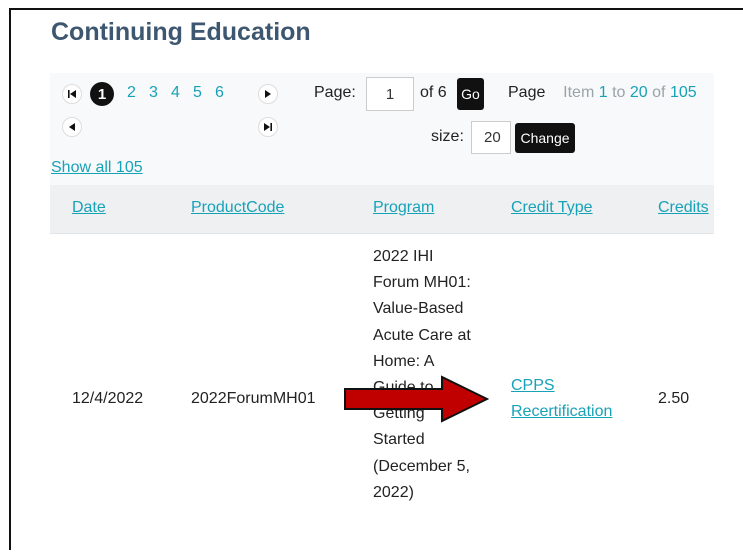  What do you see at coordinates (659, 92) in the screenshot?
I see `item-of: of` at bounding box center [659, 92].